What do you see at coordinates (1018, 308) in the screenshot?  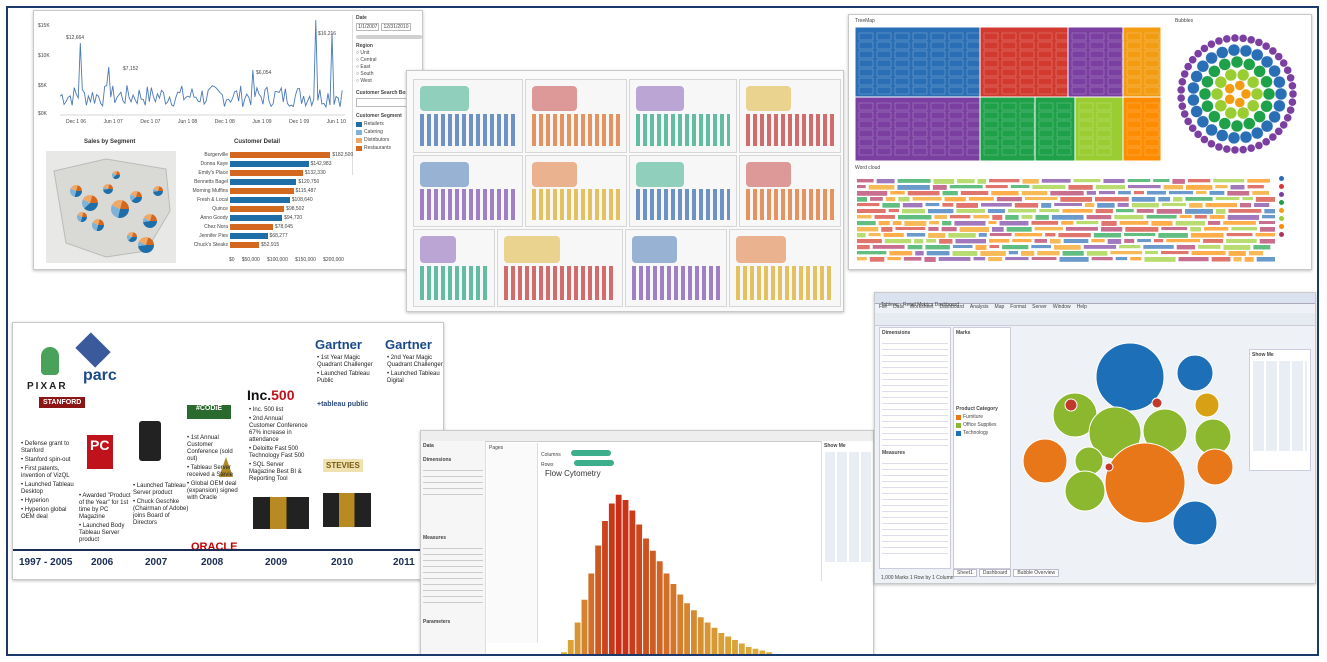 I see `menu-item: Format` at bounding box center [1018, 308].